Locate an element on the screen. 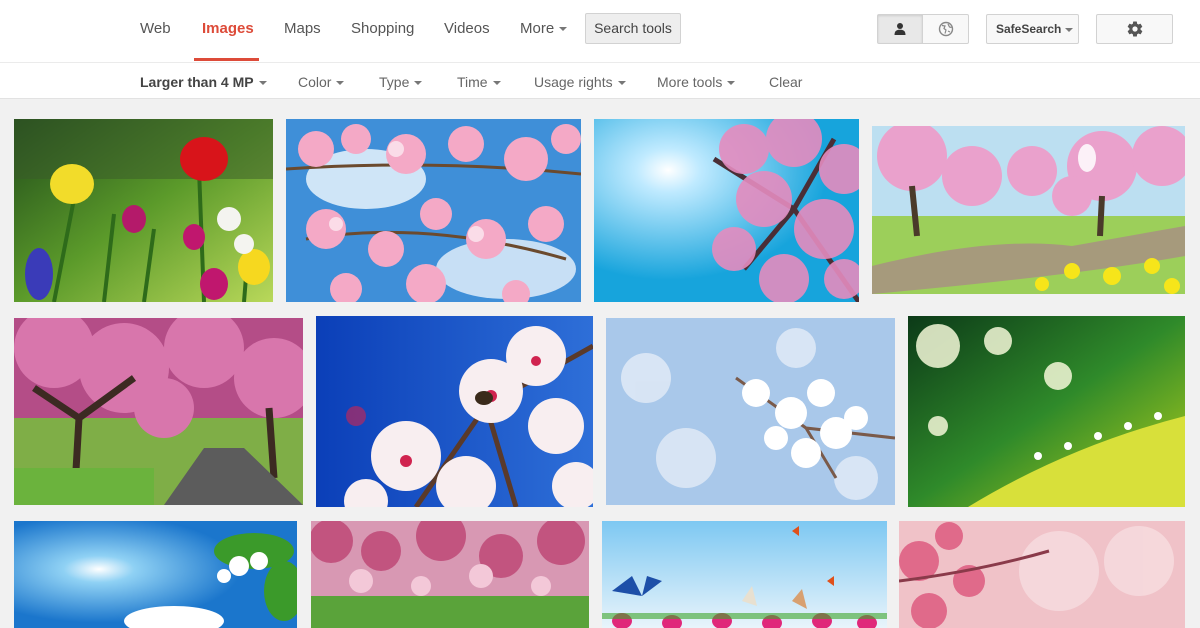  image-result-tulips is located at coordinates (143, 210).